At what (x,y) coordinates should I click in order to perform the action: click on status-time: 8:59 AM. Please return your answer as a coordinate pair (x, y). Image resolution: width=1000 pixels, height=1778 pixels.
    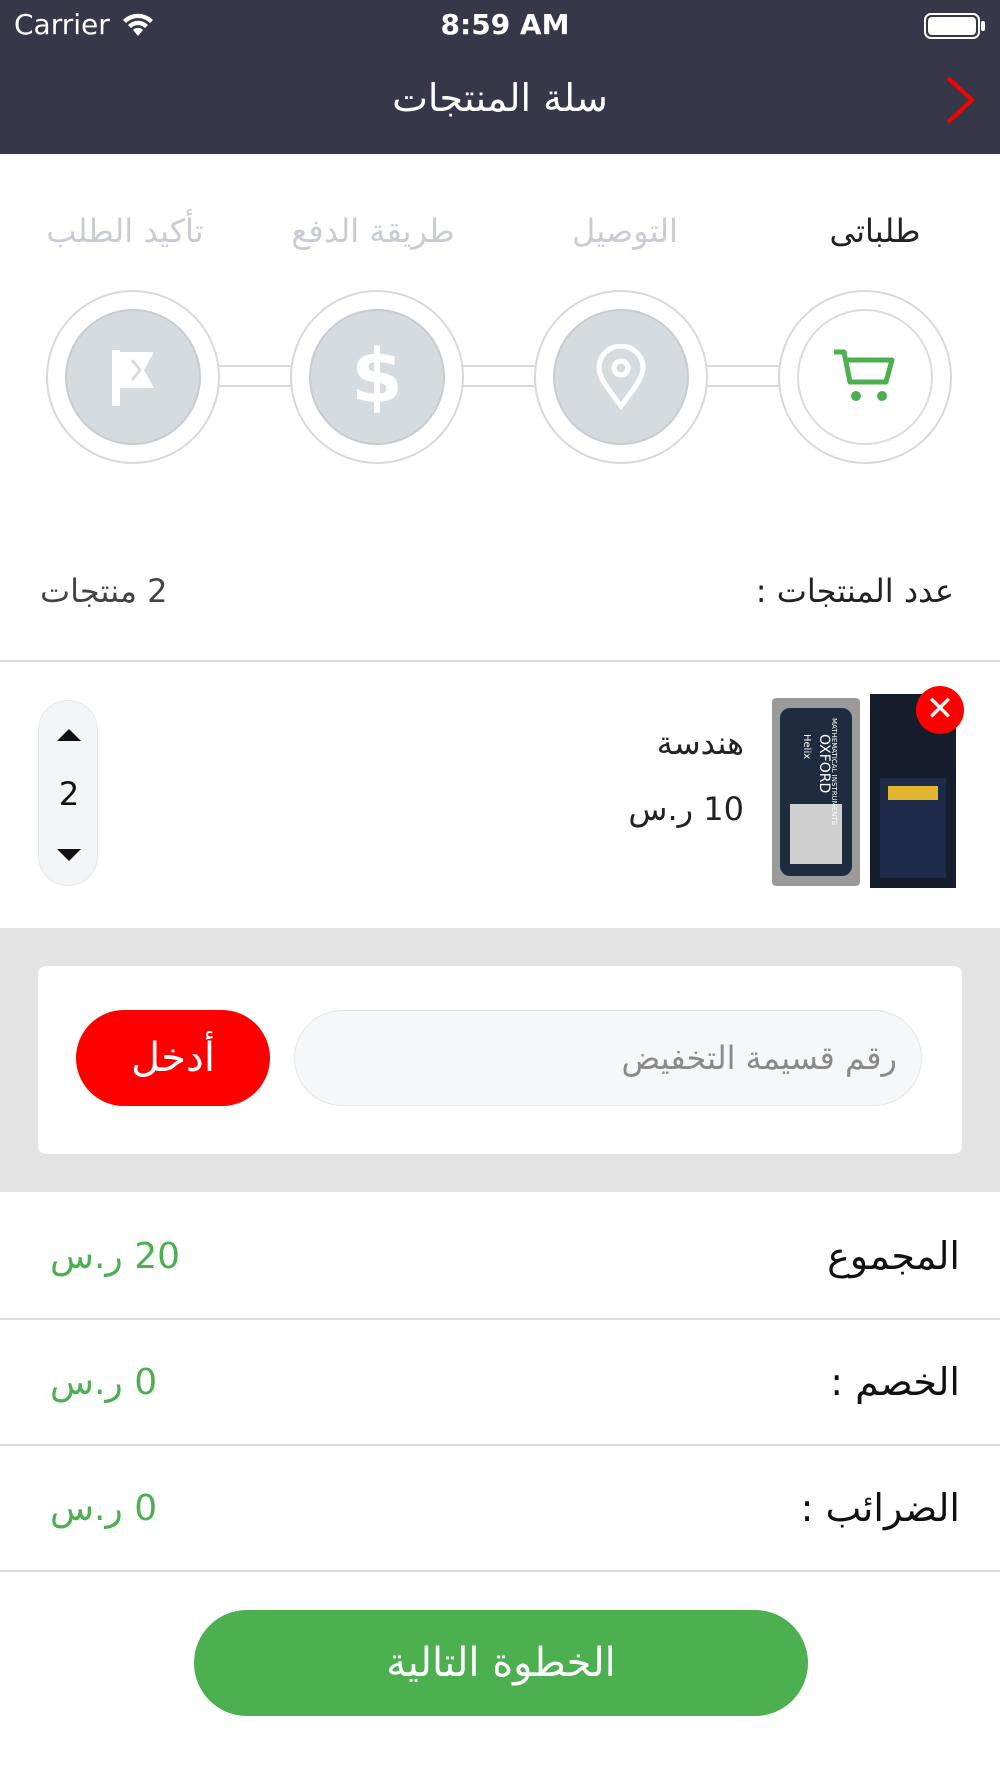
    Looking at the image, I should click on (505, 24).